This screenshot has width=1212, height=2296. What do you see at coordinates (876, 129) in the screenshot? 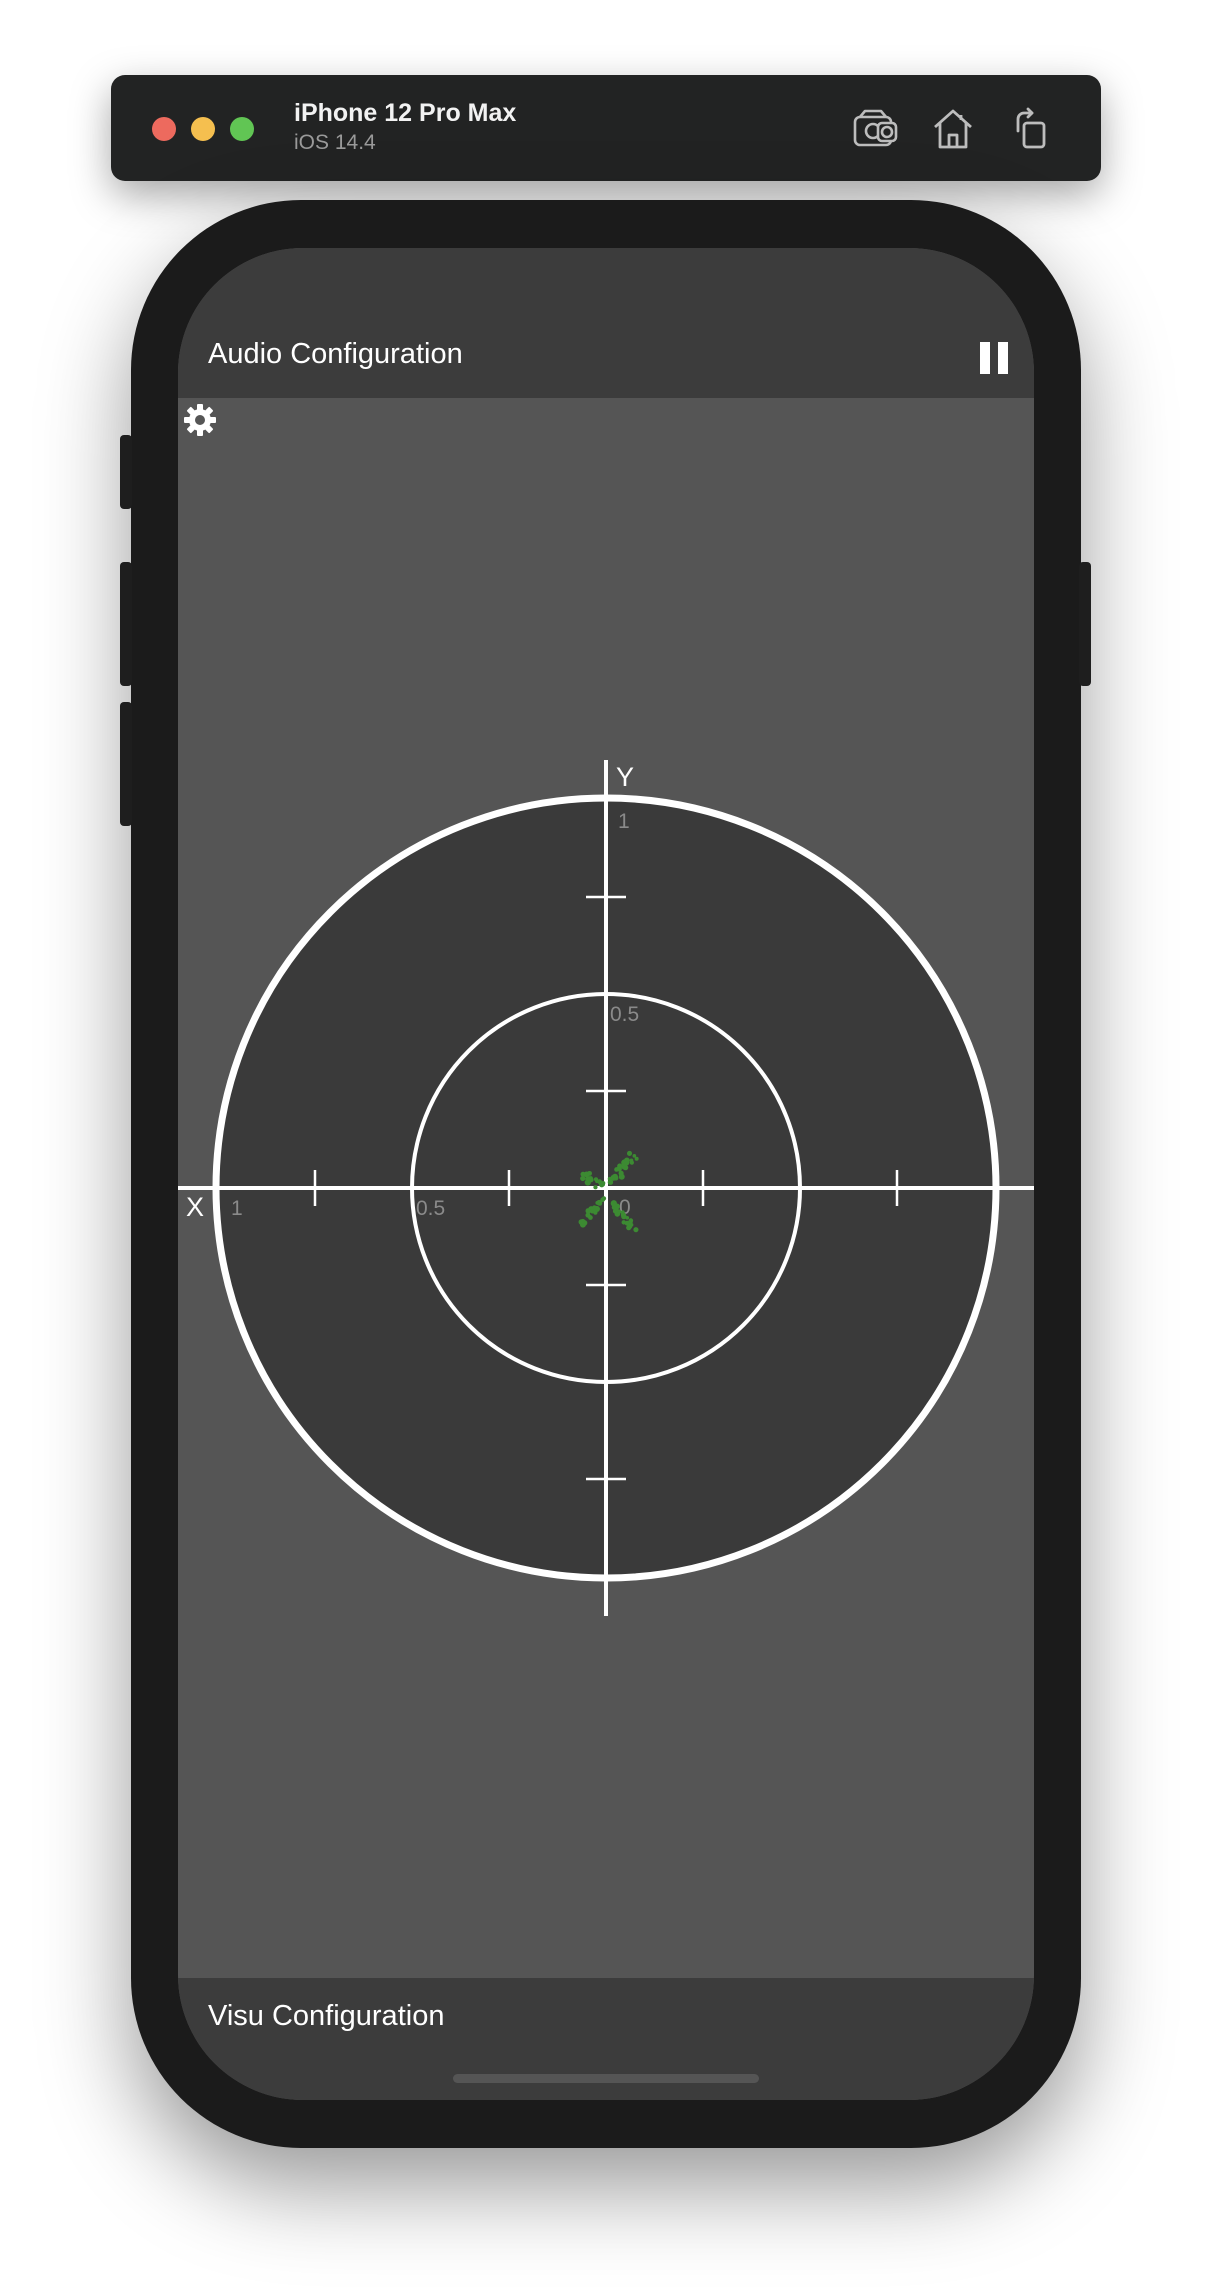
I see `screenshot-camera-icon` at bounding box center [876, 129].